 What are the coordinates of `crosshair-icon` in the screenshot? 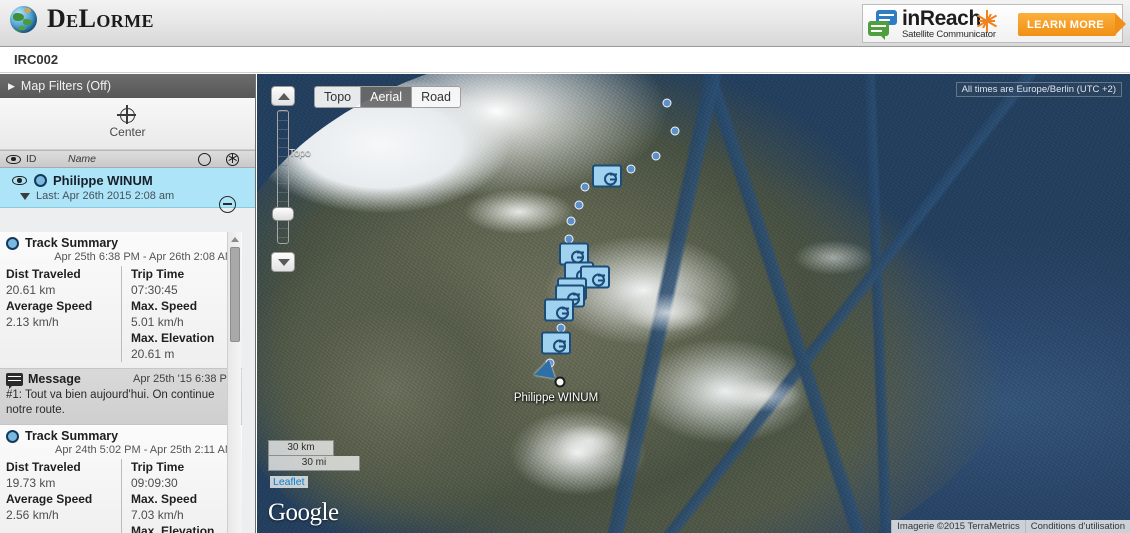 It's located at (126, 114).